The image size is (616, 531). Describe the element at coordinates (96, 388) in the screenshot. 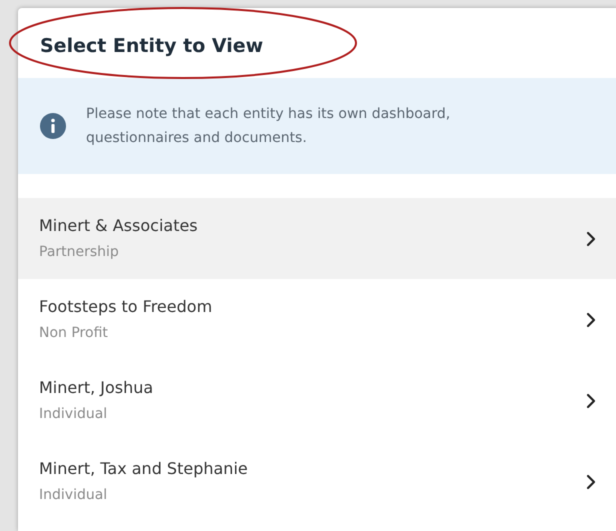

I see `entity-name: Minert, Joshua` at that location.